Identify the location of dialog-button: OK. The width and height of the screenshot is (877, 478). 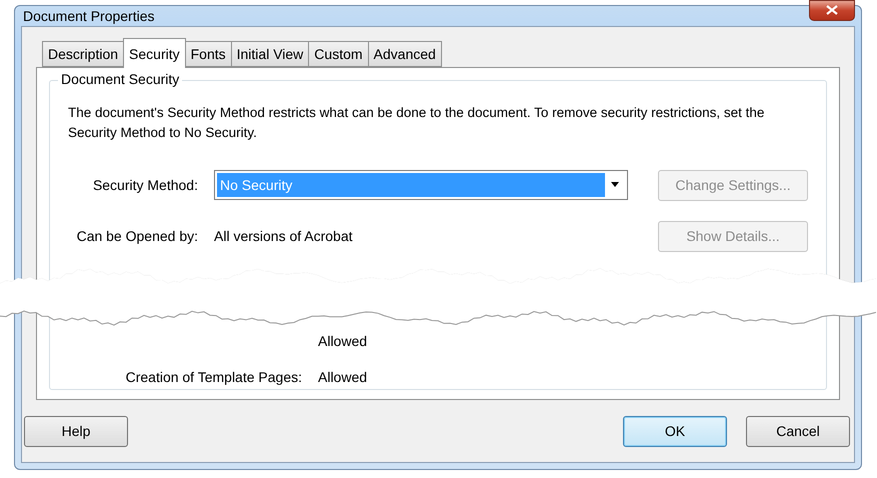
(675, 431).